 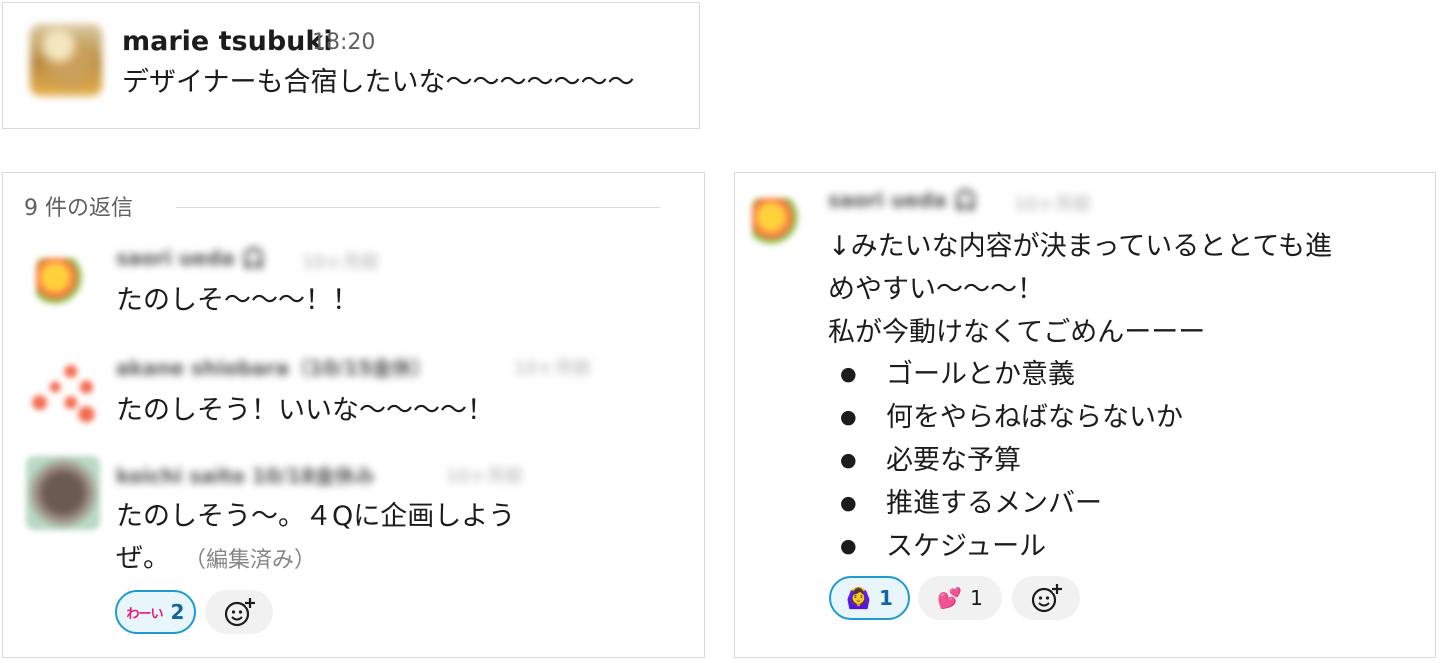 What do you see at coordinates (936, 289) in the screenshot?
I see `message-text: めやすい〜〜〜！` at bounding box center [936, 289].